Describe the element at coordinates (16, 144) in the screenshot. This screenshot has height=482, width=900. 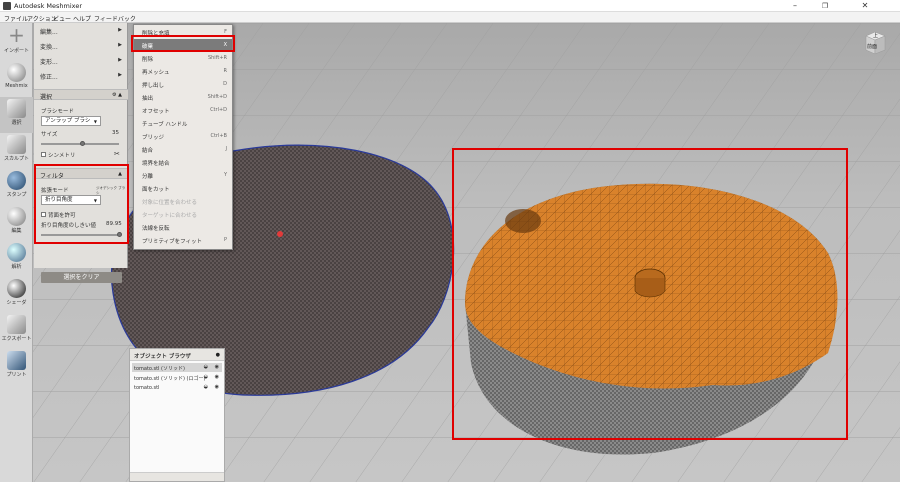
I see `sculpt-icon` at that location.